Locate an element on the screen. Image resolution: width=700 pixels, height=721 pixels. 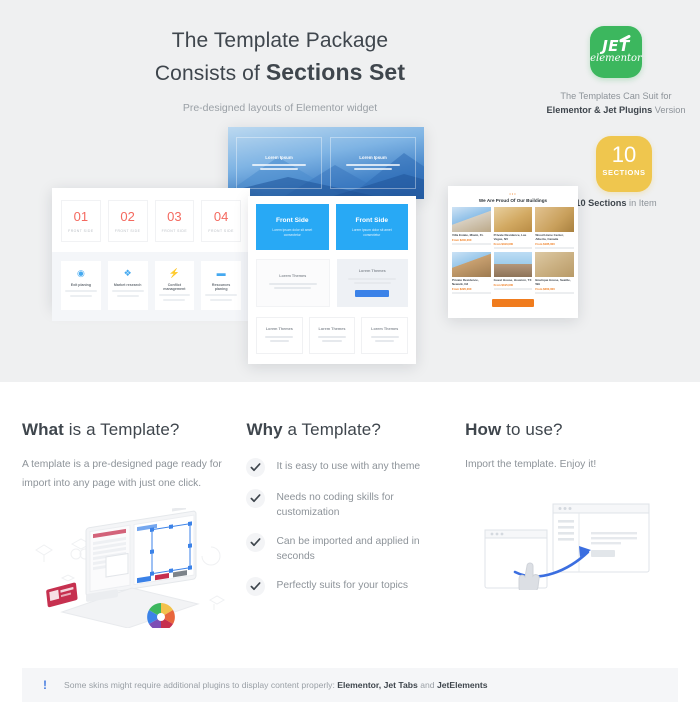
hero-title-line2-prefix: Consists of is located at coordinates (210, 74).